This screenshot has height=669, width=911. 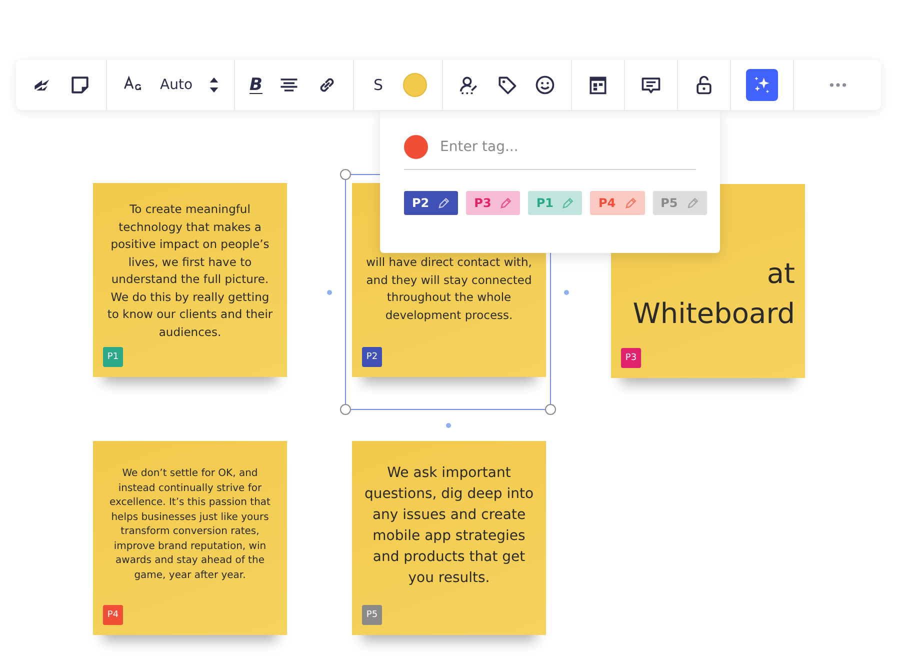 I want to click on emoji-icon, so click(x=545, y=85).